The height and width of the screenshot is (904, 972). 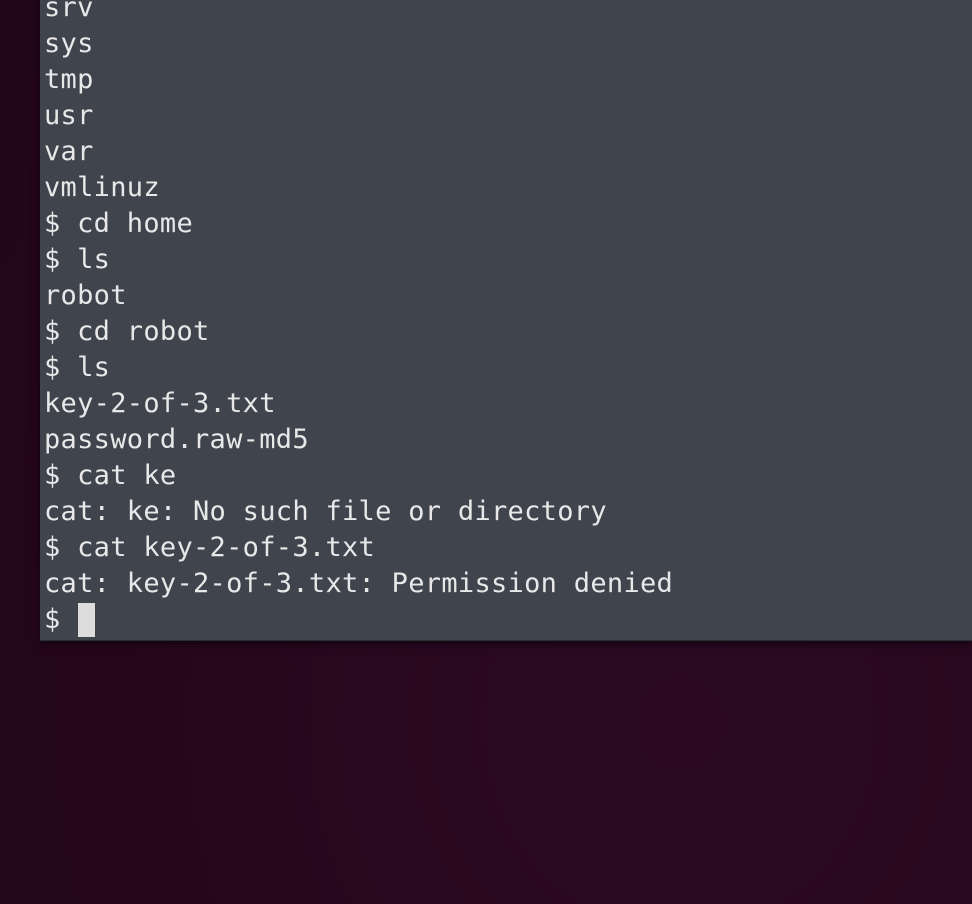 What do you see at coordinates (61, 619) in the screenshot?
I see `shell-prompt: $` at bounding box center [61, 619].